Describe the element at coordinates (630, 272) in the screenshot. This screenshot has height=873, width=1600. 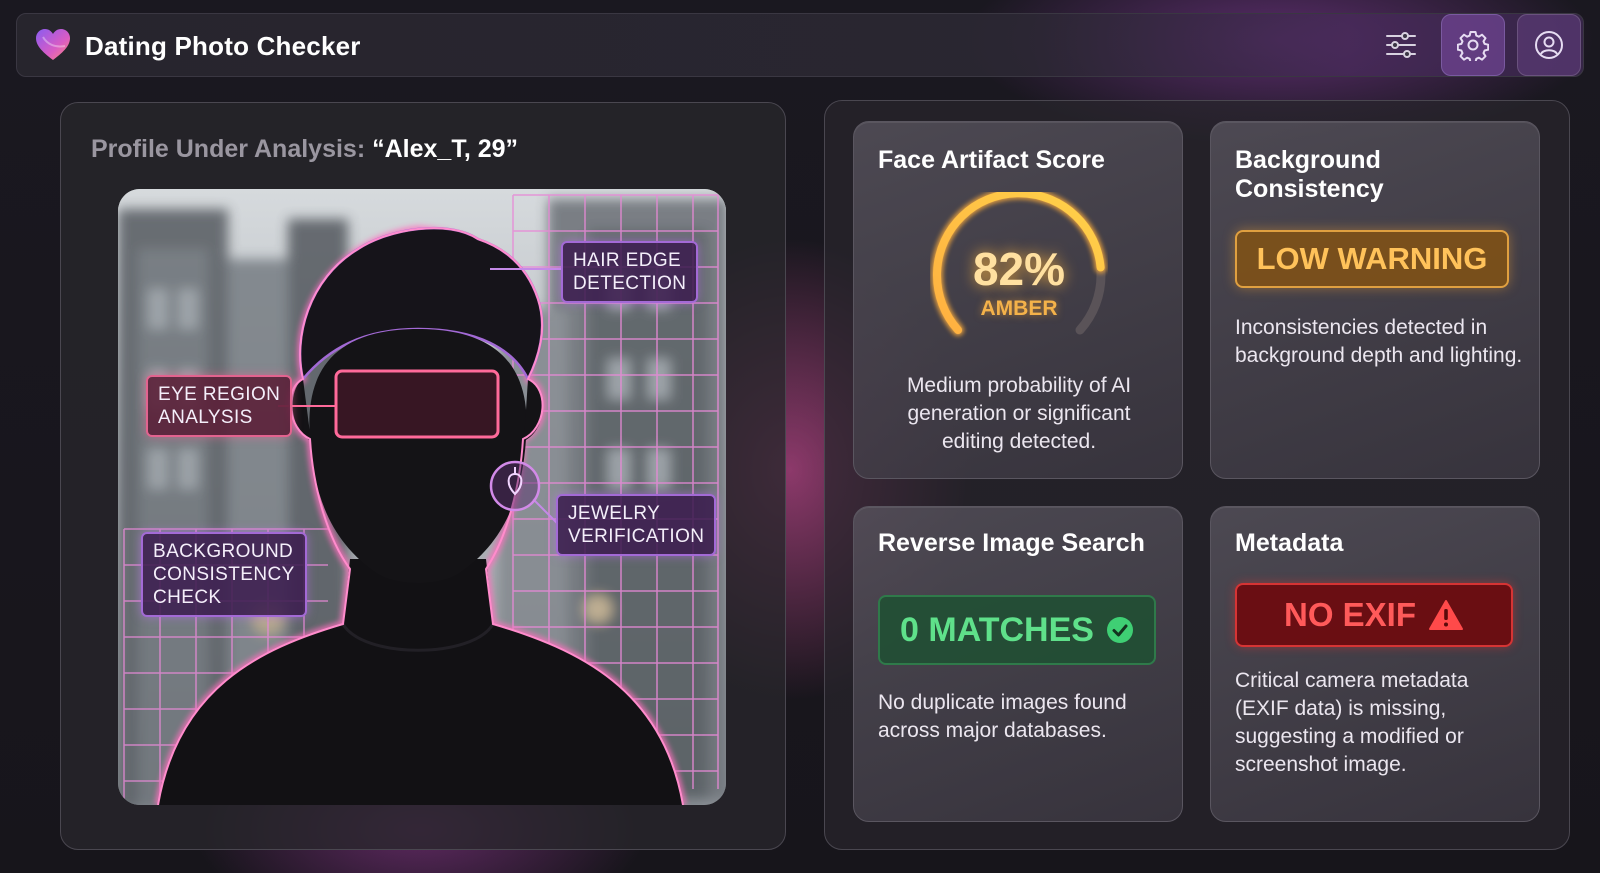
I see `hair-edge-tag: HAIR EDGE DETECTION` at that location.